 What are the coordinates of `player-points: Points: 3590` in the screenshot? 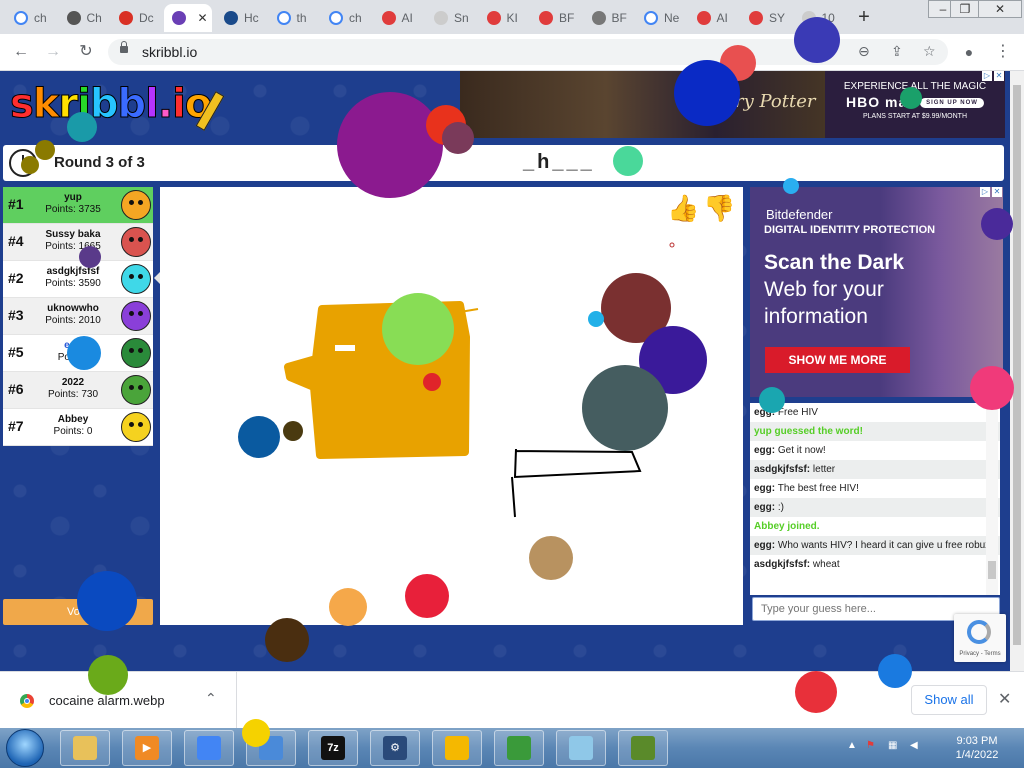 It's located at (73, 283).